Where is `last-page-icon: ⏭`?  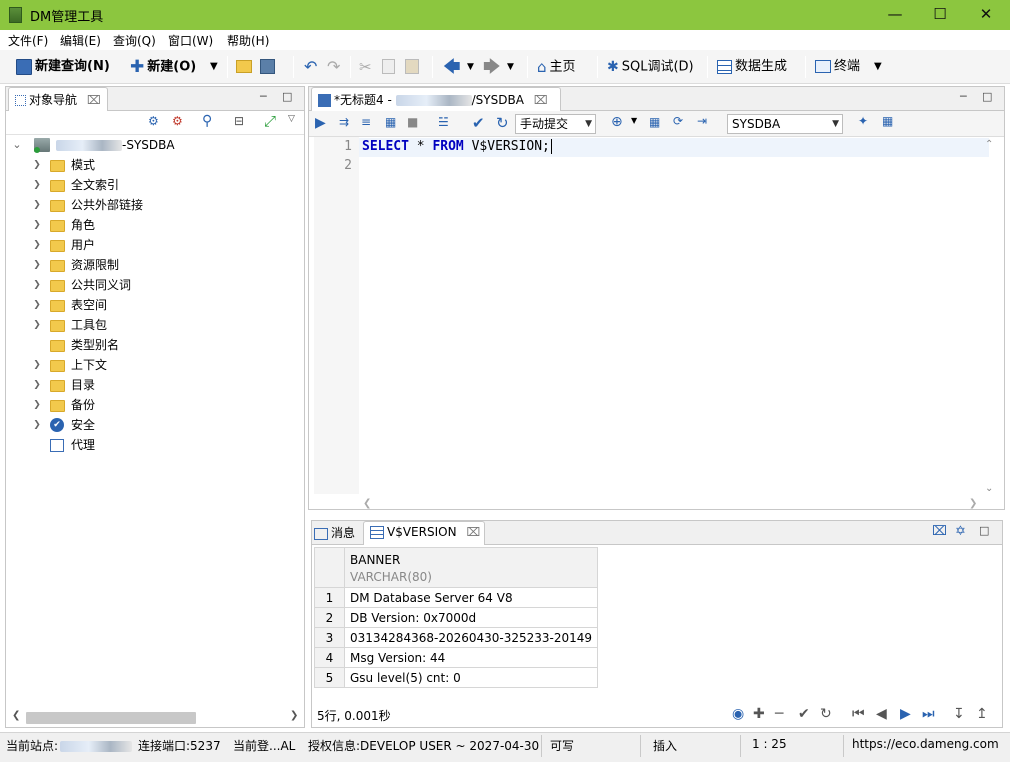 last-page-icon: ⏭ is located at coordinates (928, 714).